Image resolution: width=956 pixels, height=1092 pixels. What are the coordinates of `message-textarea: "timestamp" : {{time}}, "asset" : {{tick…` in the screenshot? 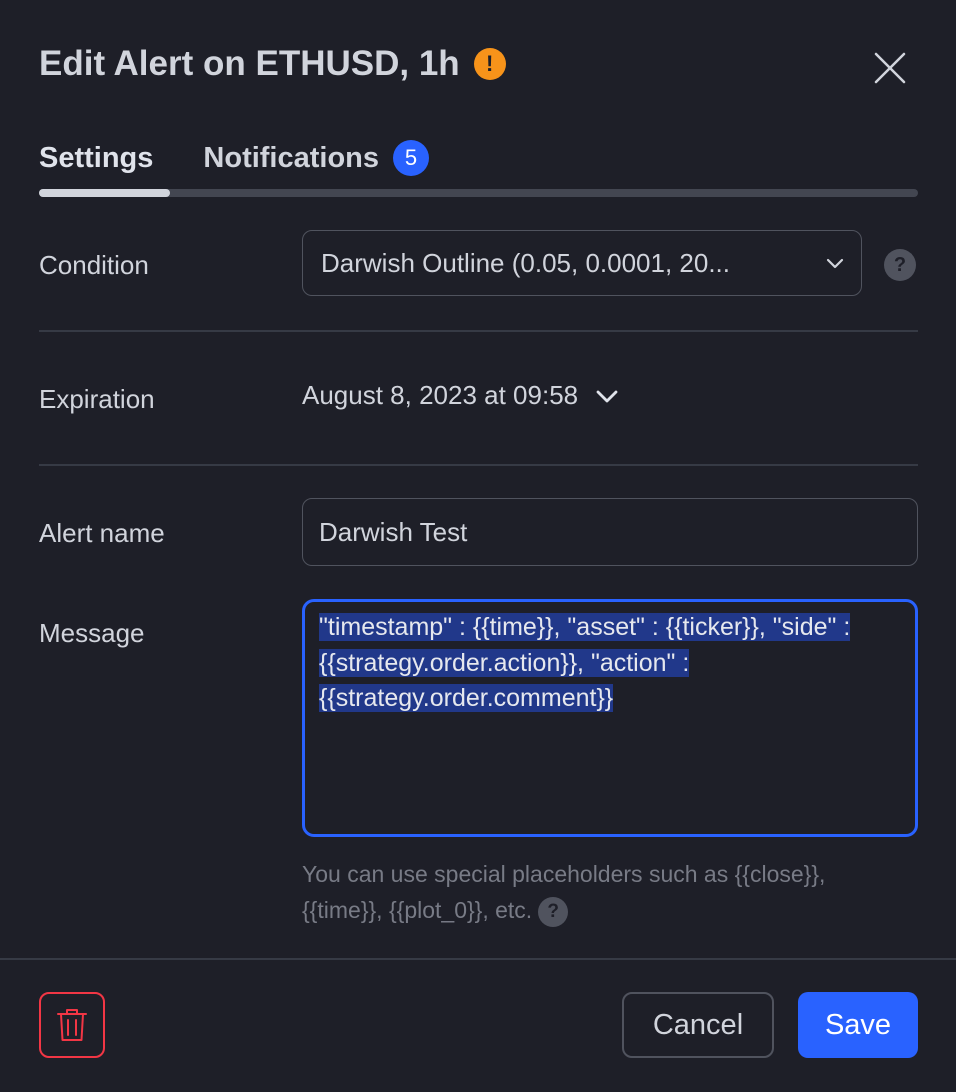 It's located at (610, 718).